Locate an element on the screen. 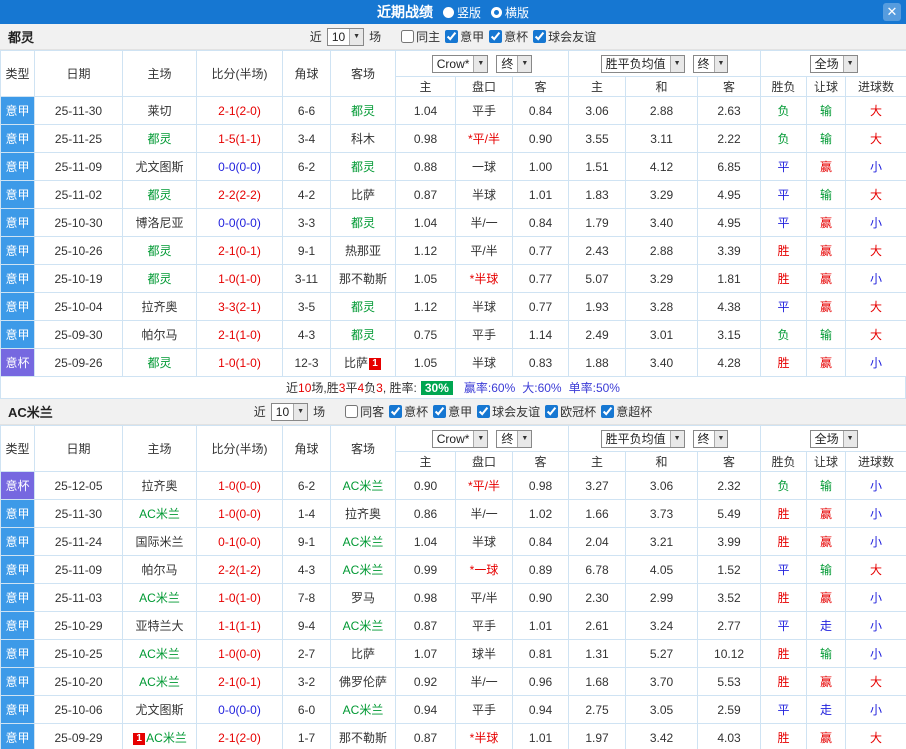 Image resolution: width=906 pixels, height=749 pixels. home-odds-cell: 0.98 is located at coordinates (425, 138).